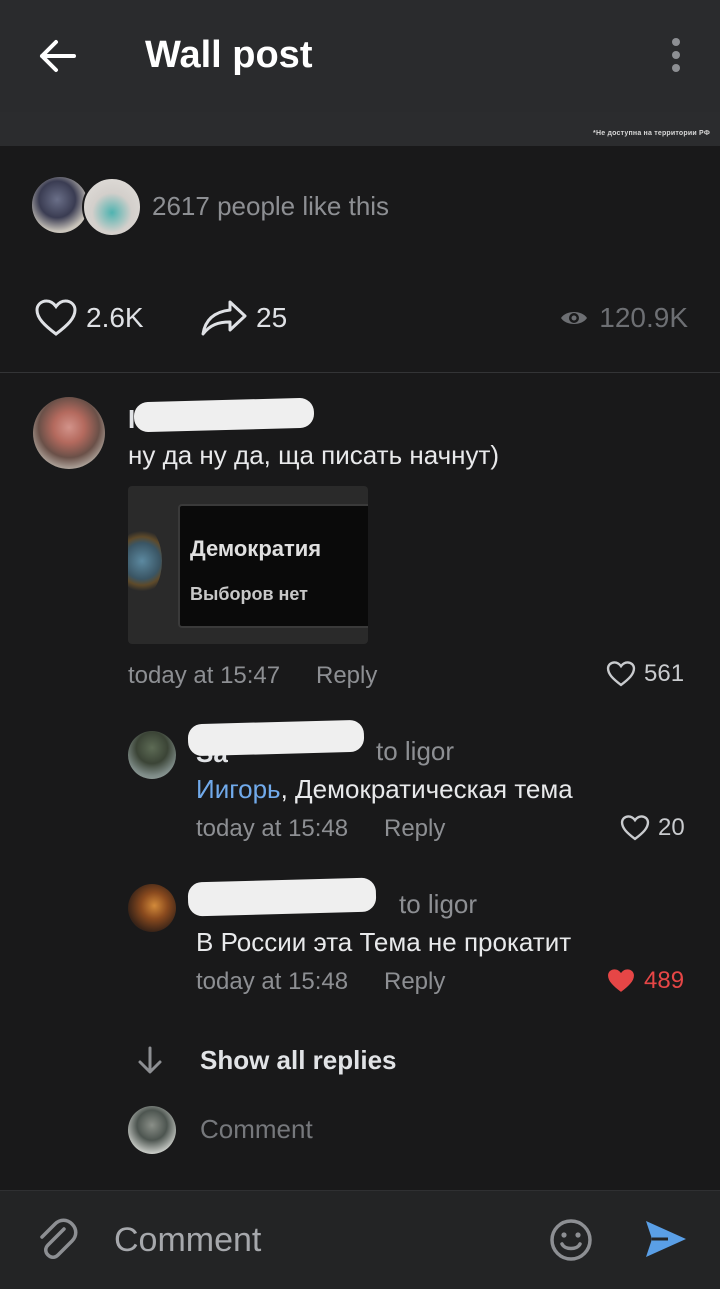 This screenshot has width=720, height=1289. I want to click on send-icon, so click(666, 1239).